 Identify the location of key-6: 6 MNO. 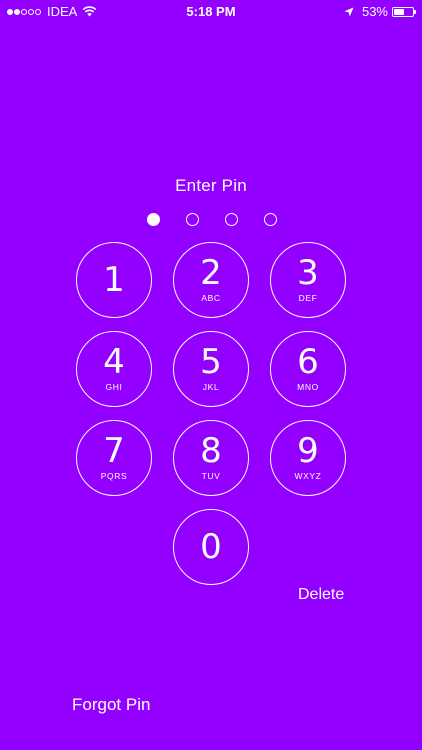
(308, 369).